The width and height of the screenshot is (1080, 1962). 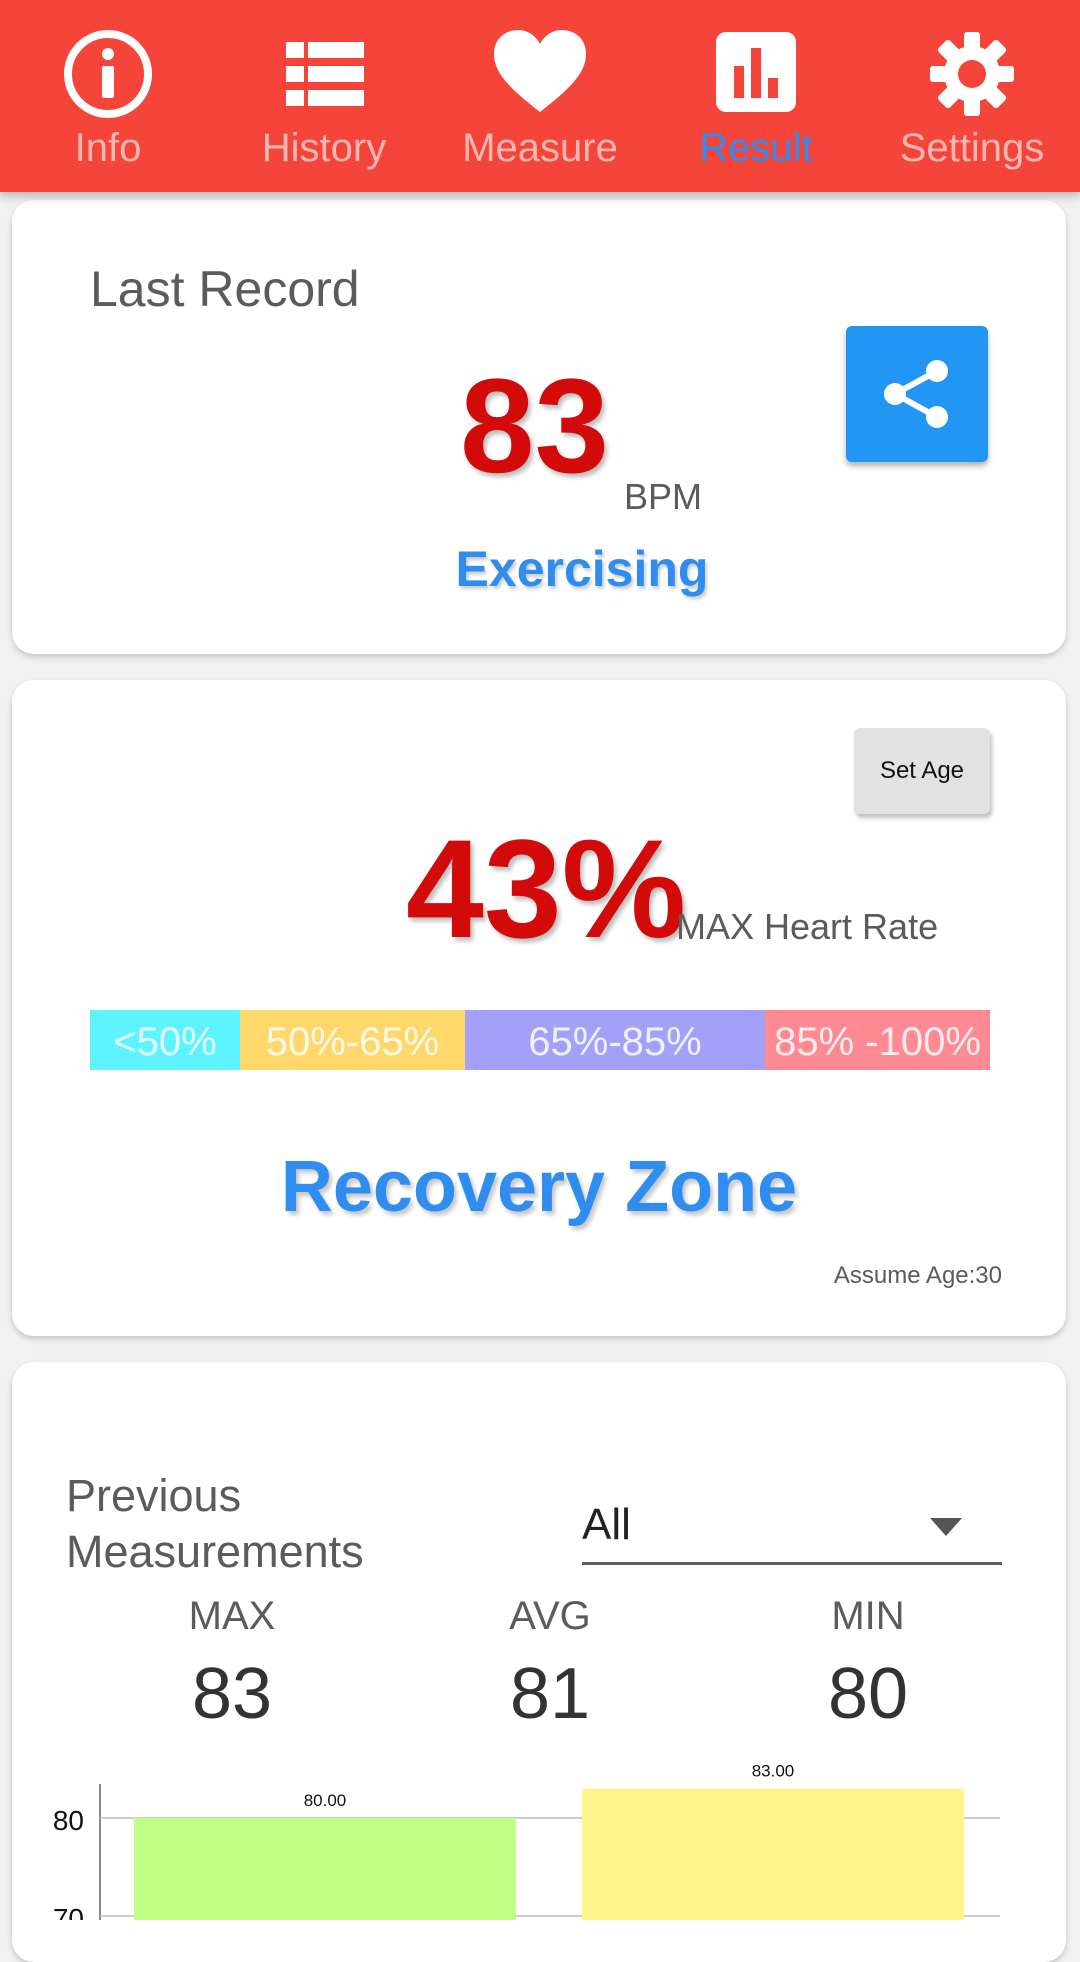 What do you see at coordinates (868, 1616) in the screenshot?
I see `stat-min-label: MIN` at bounding box center [868, 1616].